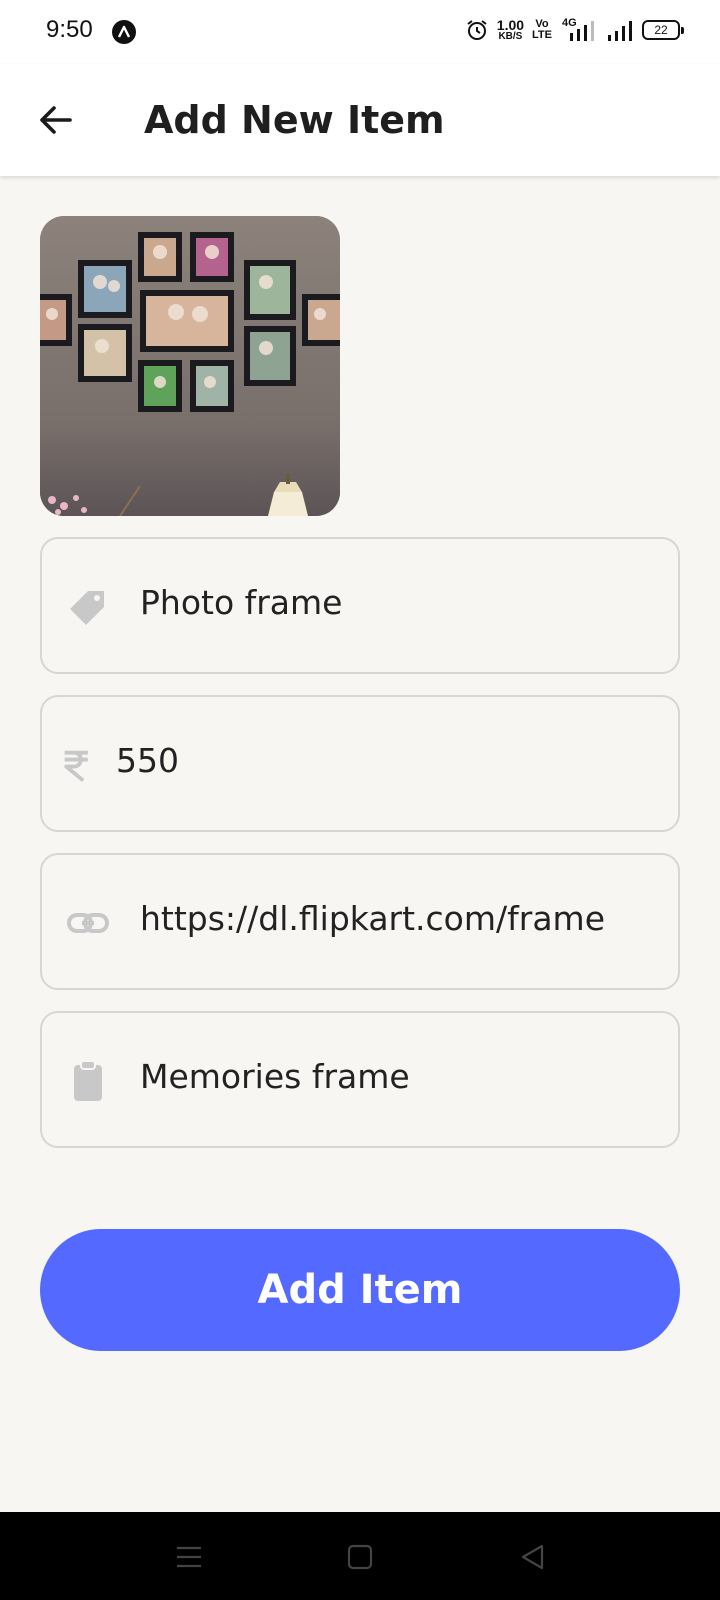 The width and height of the screenshot is (720, 1600). What do you see at coordinates (147, 760) in the screenshot?
I see `price-value: 550` at bounding box center [147, 760].